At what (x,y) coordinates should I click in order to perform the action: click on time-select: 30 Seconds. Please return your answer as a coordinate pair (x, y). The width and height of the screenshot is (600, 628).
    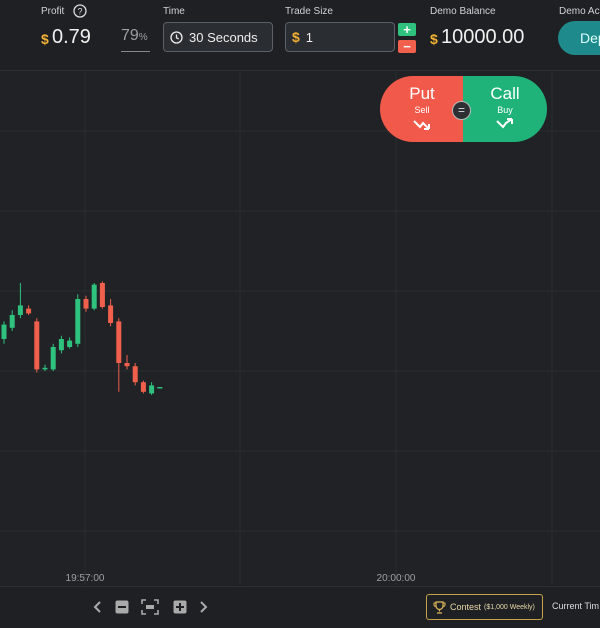
    Looking at the image, I should click on (218, 37).